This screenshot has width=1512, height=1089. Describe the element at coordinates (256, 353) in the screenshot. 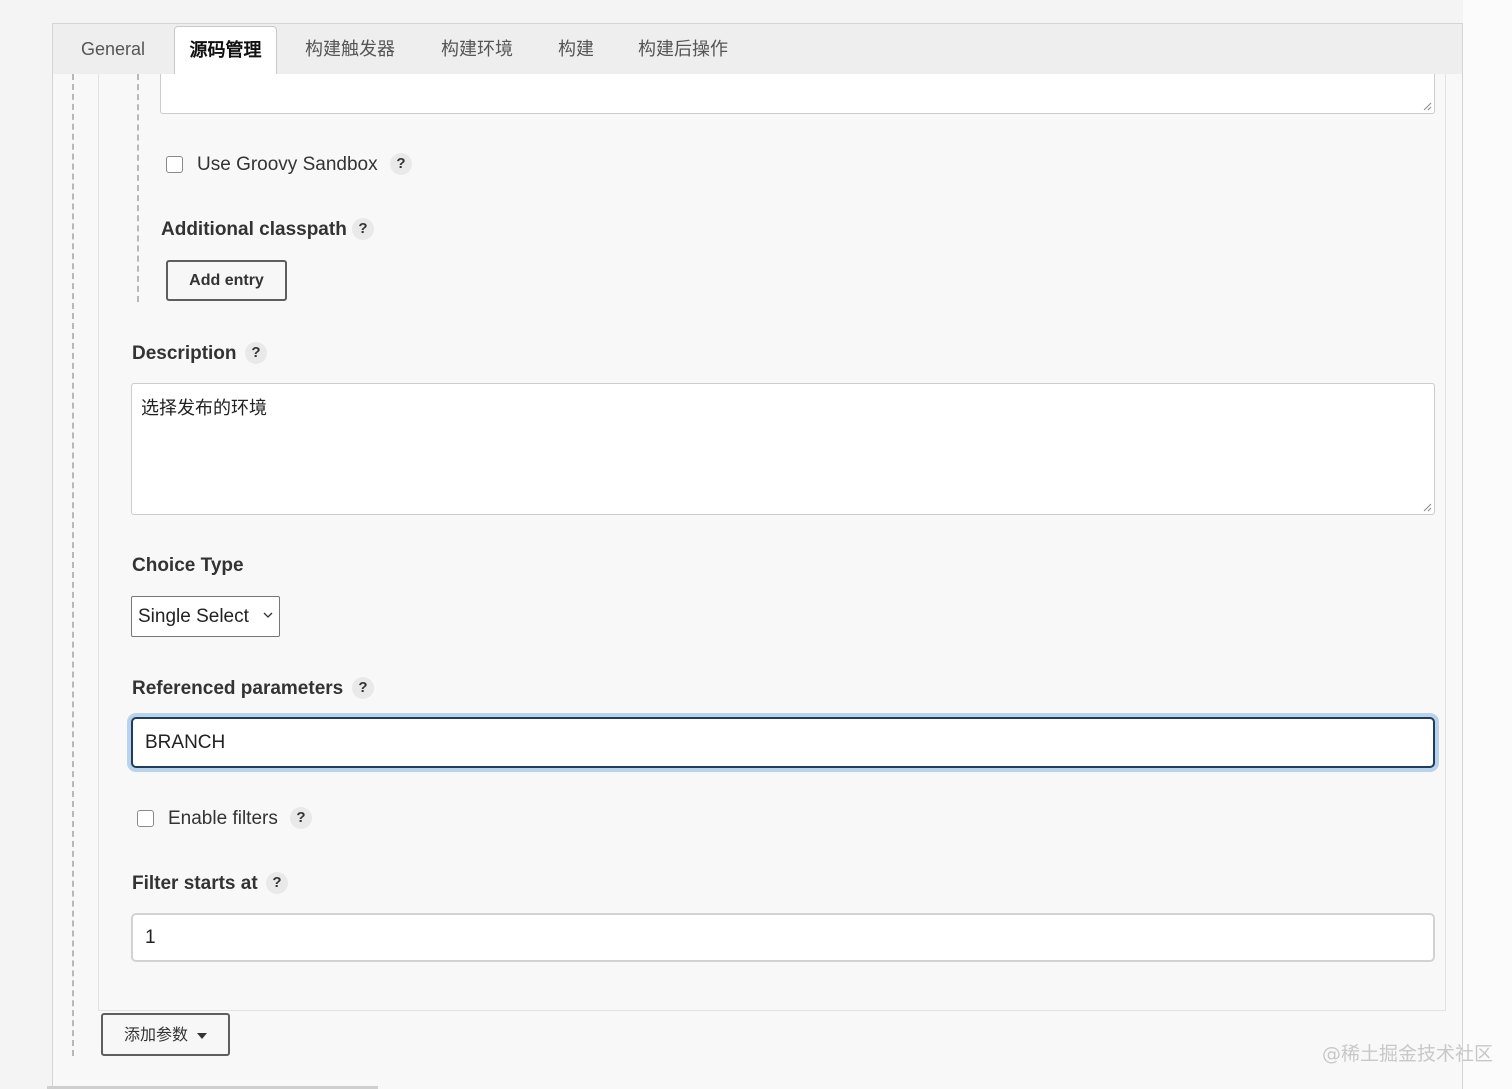

I see `description-help-icon: ?` at that location.